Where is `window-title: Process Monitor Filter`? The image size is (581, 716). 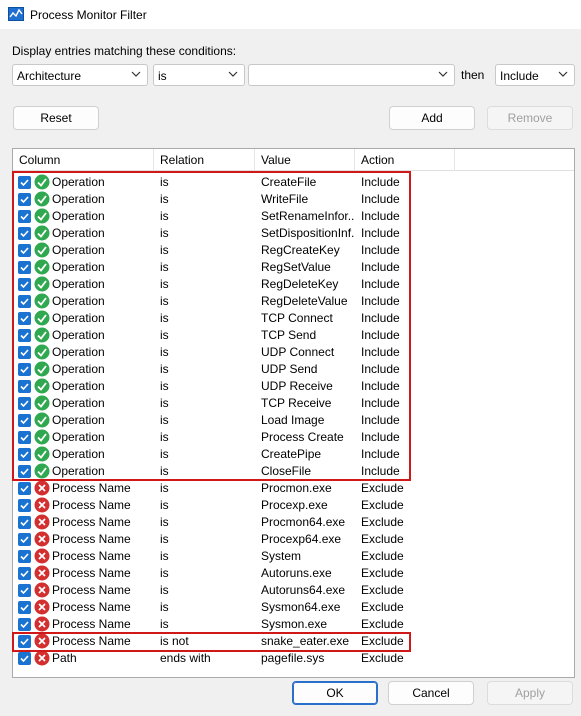 window-title: Process Monitor Filter is located at coordinates (88, 15).